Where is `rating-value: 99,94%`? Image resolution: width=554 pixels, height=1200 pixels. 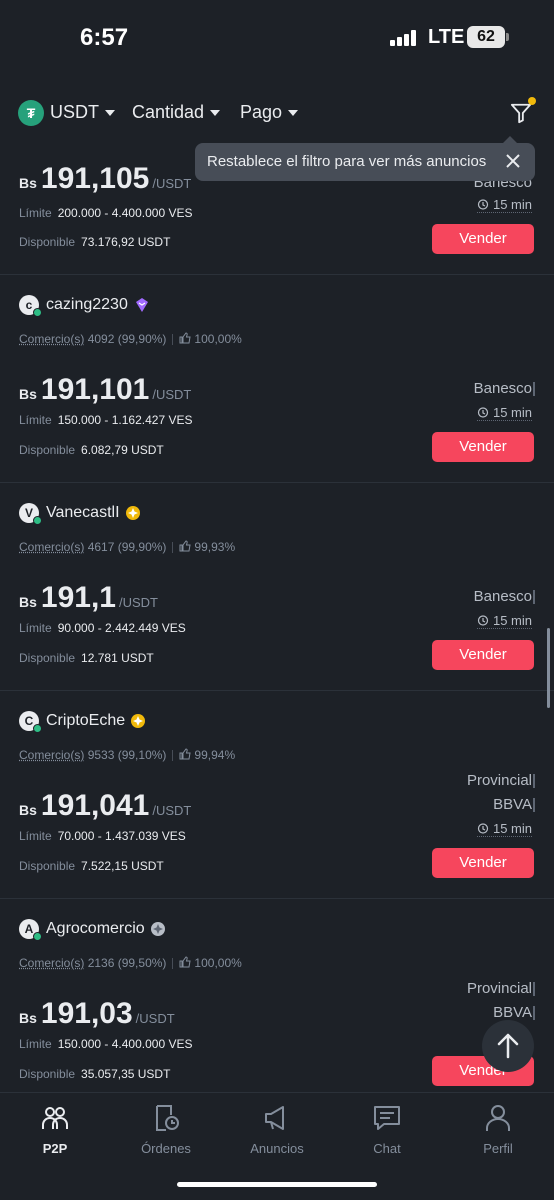
rating-value: 99,94% is located at coordinates (215, 755).